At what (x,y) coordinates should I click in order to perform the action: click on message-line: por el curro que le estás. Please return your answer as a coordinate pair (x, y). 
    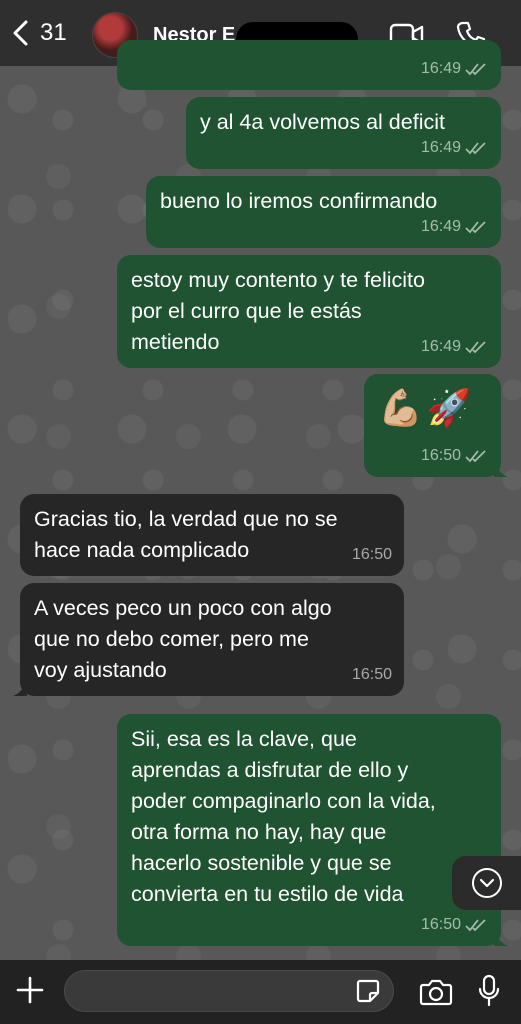
    Looking at the image, I should click on (246, 311).